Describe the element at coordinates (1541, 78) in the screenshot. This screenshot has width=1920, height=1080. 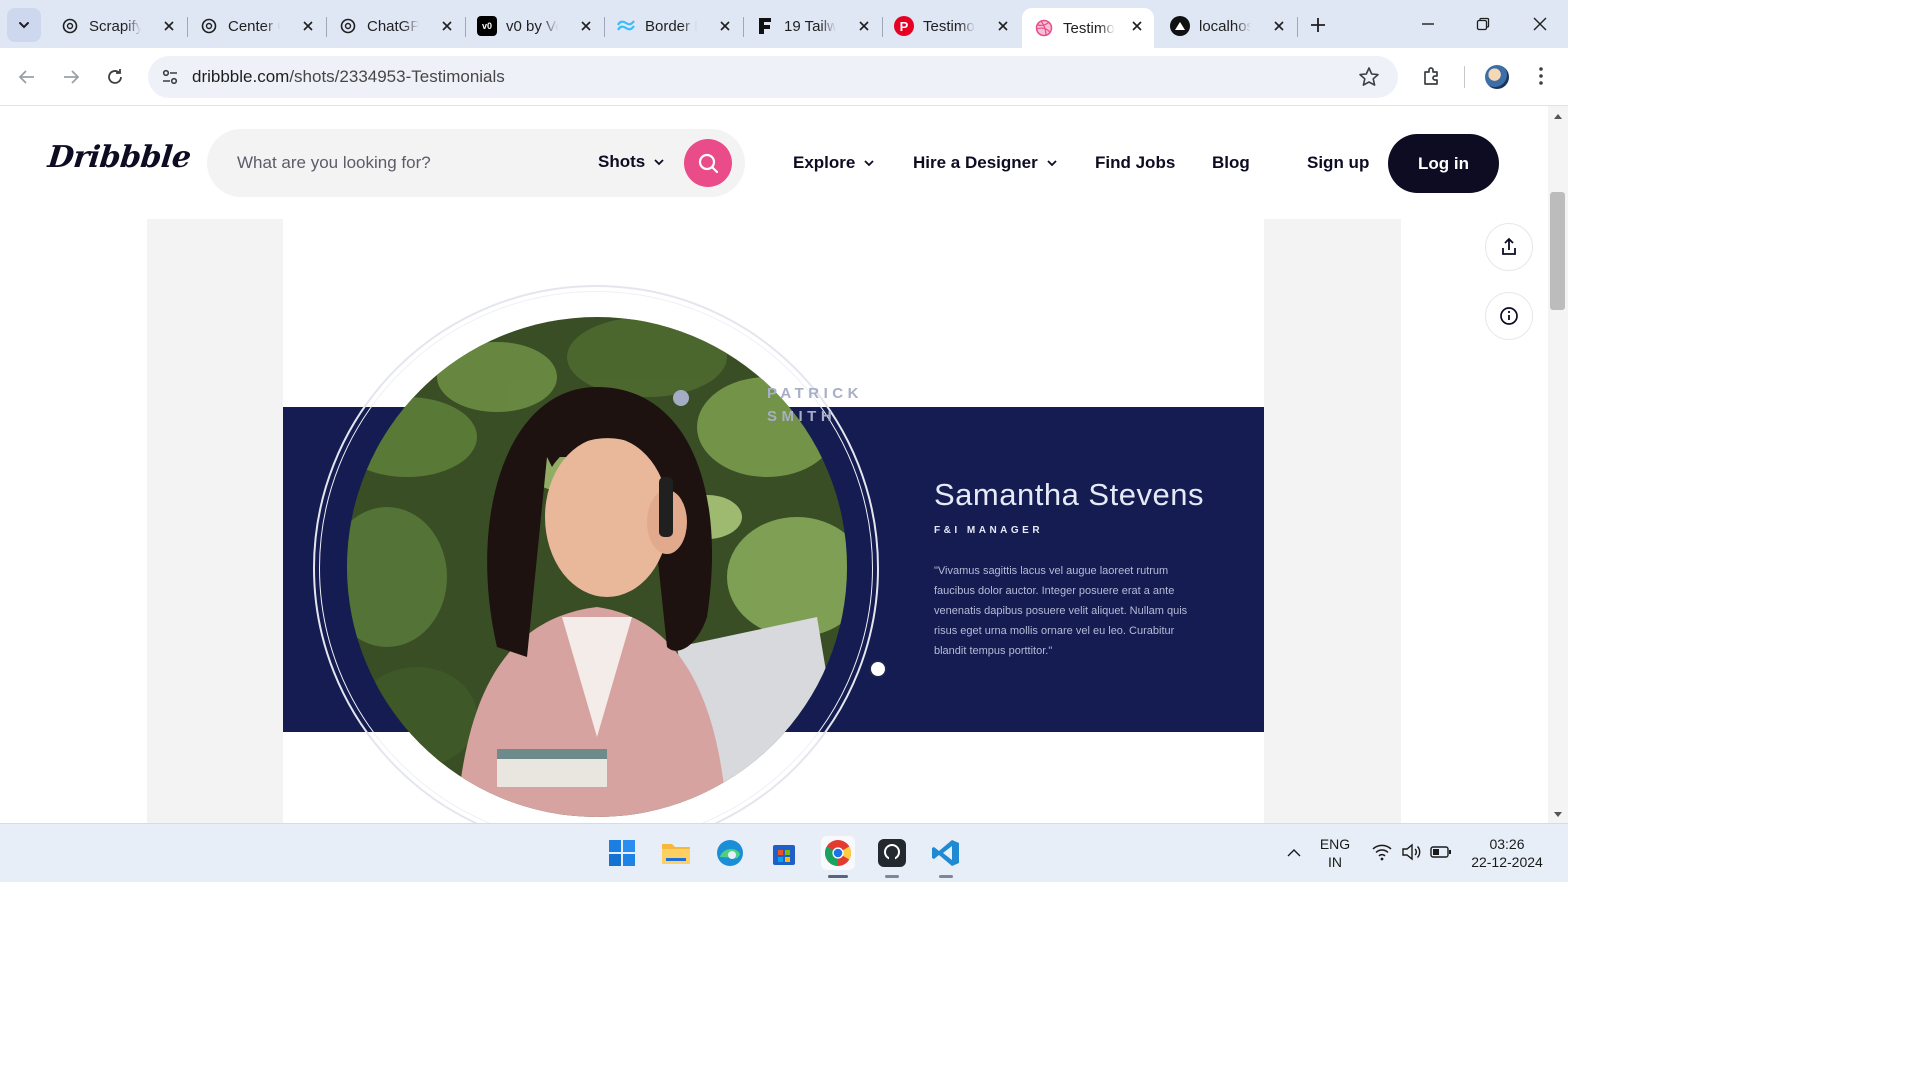
I see `kebab-menu-icon` at that location.